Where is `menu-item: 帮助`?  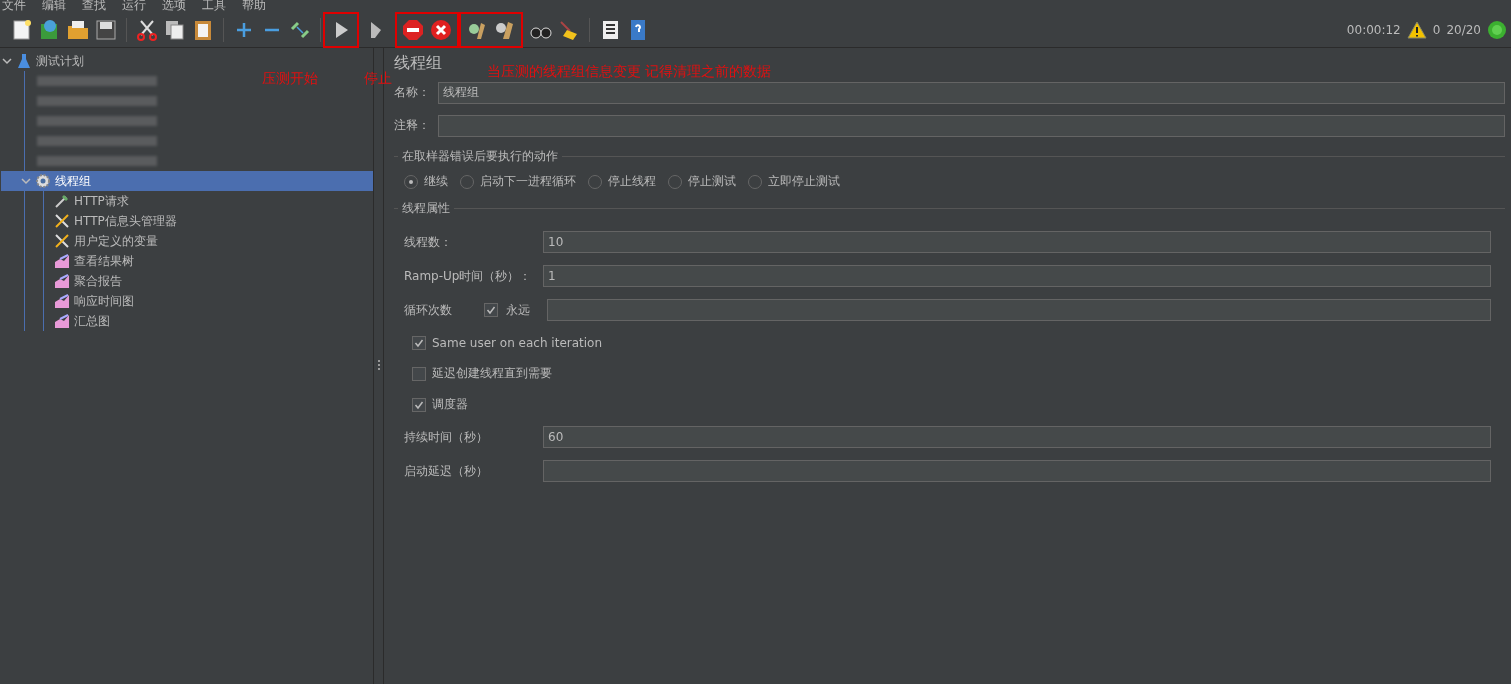
menu-item: 帮助 is located at coordinates (254, 6).